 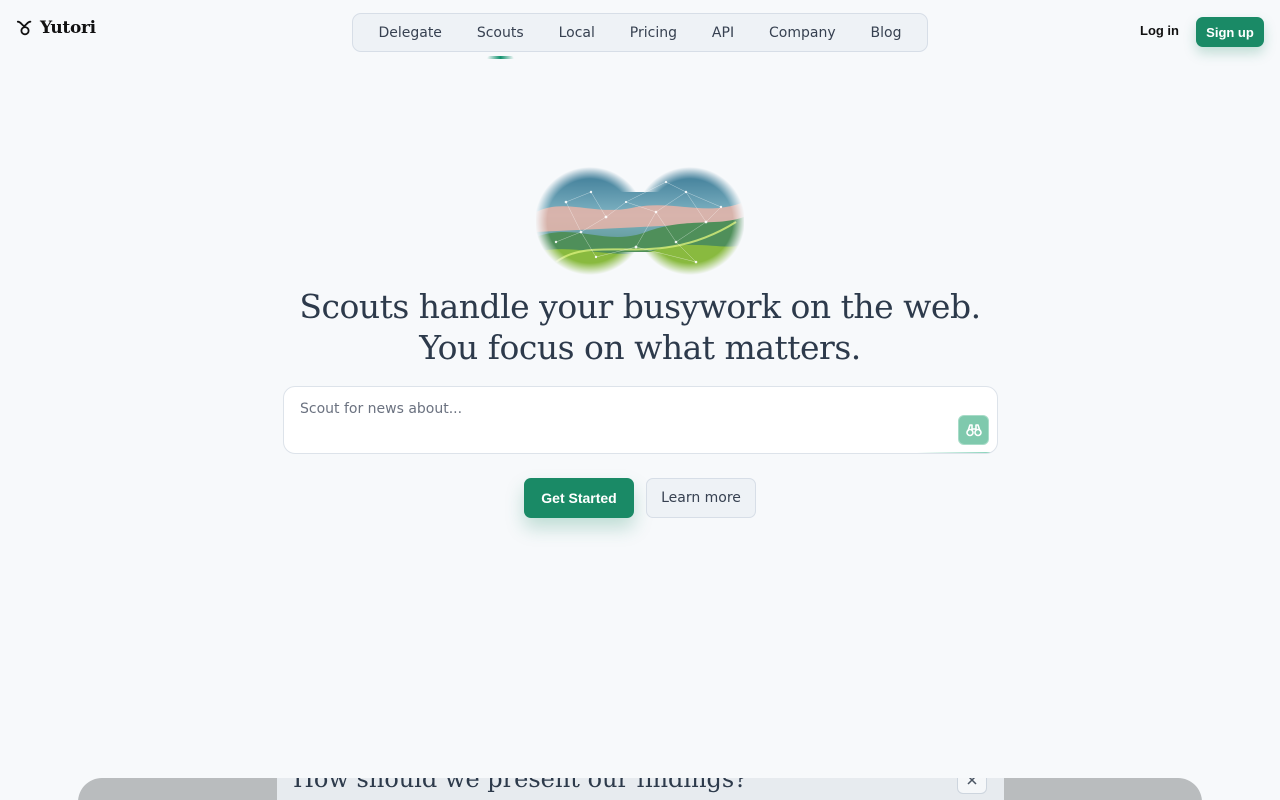 What do you see at coordinates (972, 781) in the screenshot?
I see `close-icon` at bounding box center [972, 781].